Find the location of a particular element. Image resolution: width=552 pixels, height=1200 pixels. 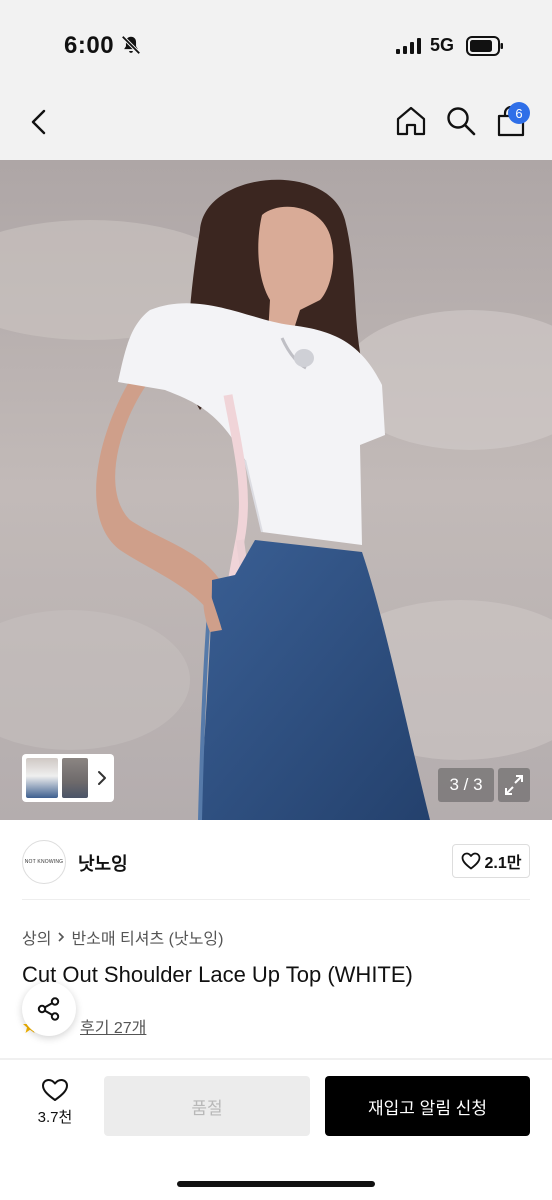

share-button is located at coordinates (49, 1009).